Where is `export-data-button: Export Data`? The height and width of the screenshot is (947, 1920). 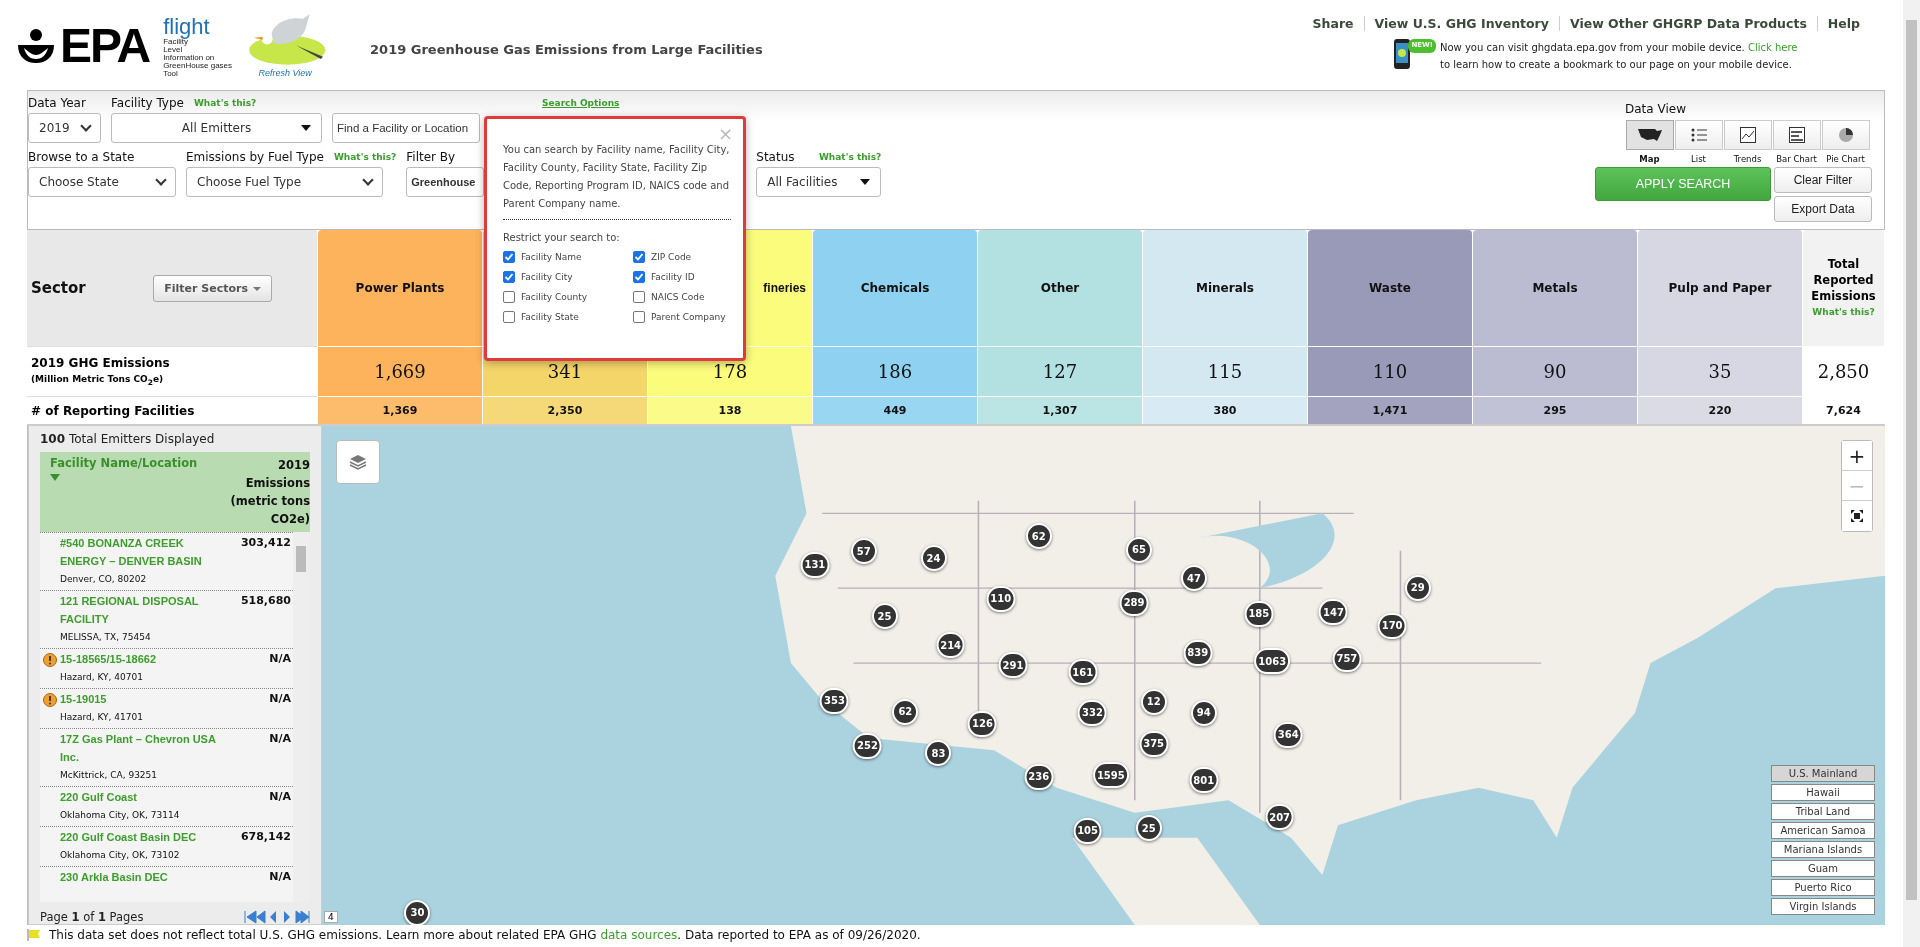
export-data-button: Export Data is located at coordinates (1823, 209).